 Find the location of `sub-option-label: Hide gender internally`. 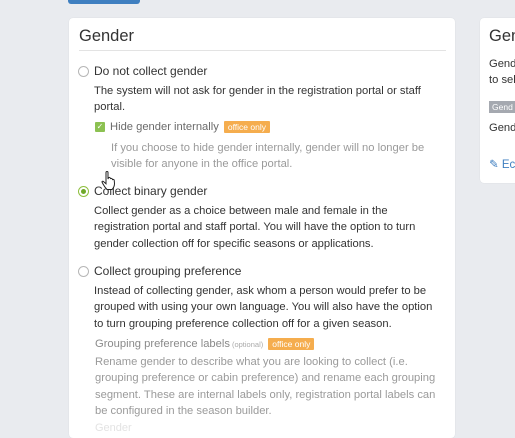

sub-option-label: Hide gender internally is located at coordinates (164, 127).